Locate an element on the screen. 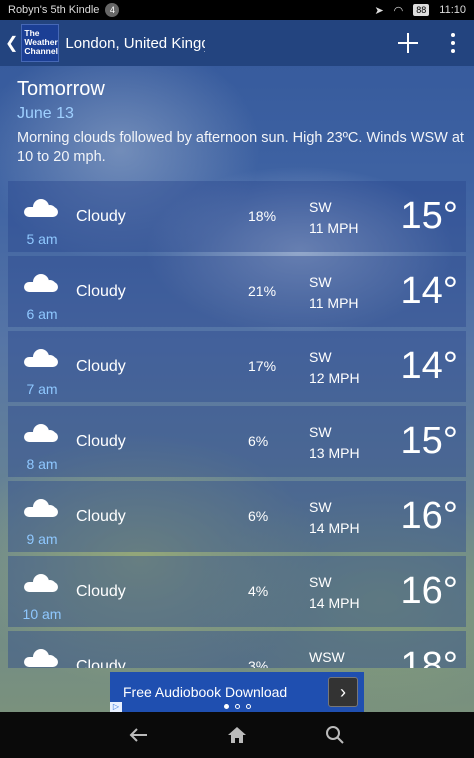 This screenshot has width=474, height=758. system-nav-bar is located at coordinates (237, 735).